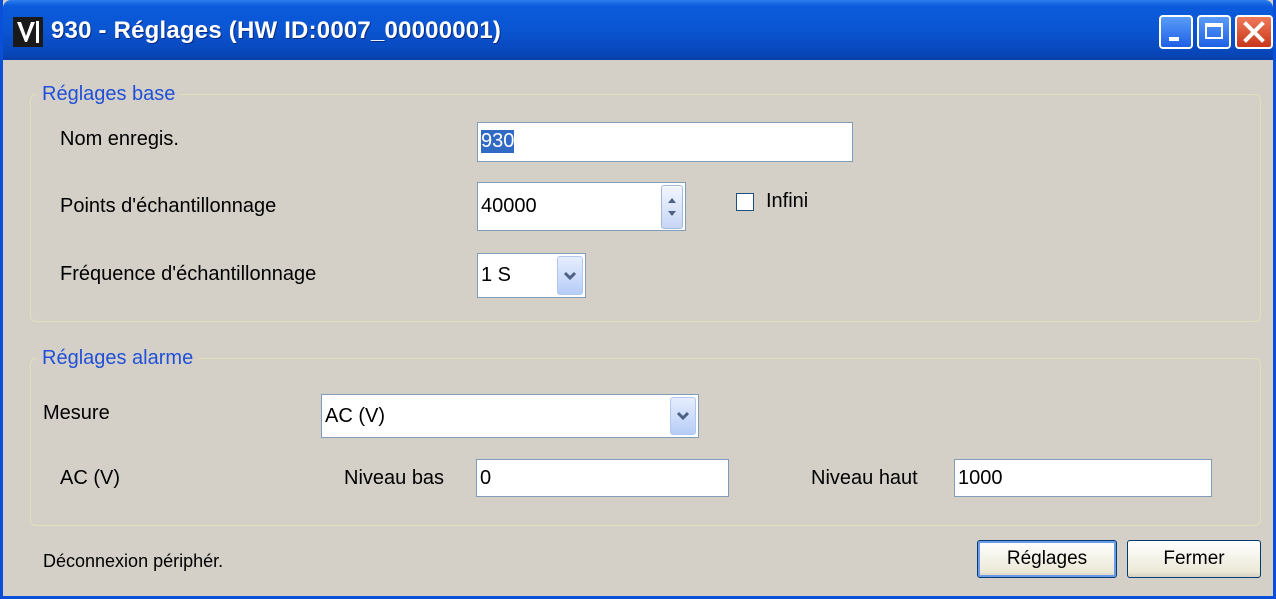 This screenshot has width=1276, height=599. What do you see at coordinates (76, 413) in the screenshot?
I see `measure-label: Mesure` at bounding box center [76, 413].